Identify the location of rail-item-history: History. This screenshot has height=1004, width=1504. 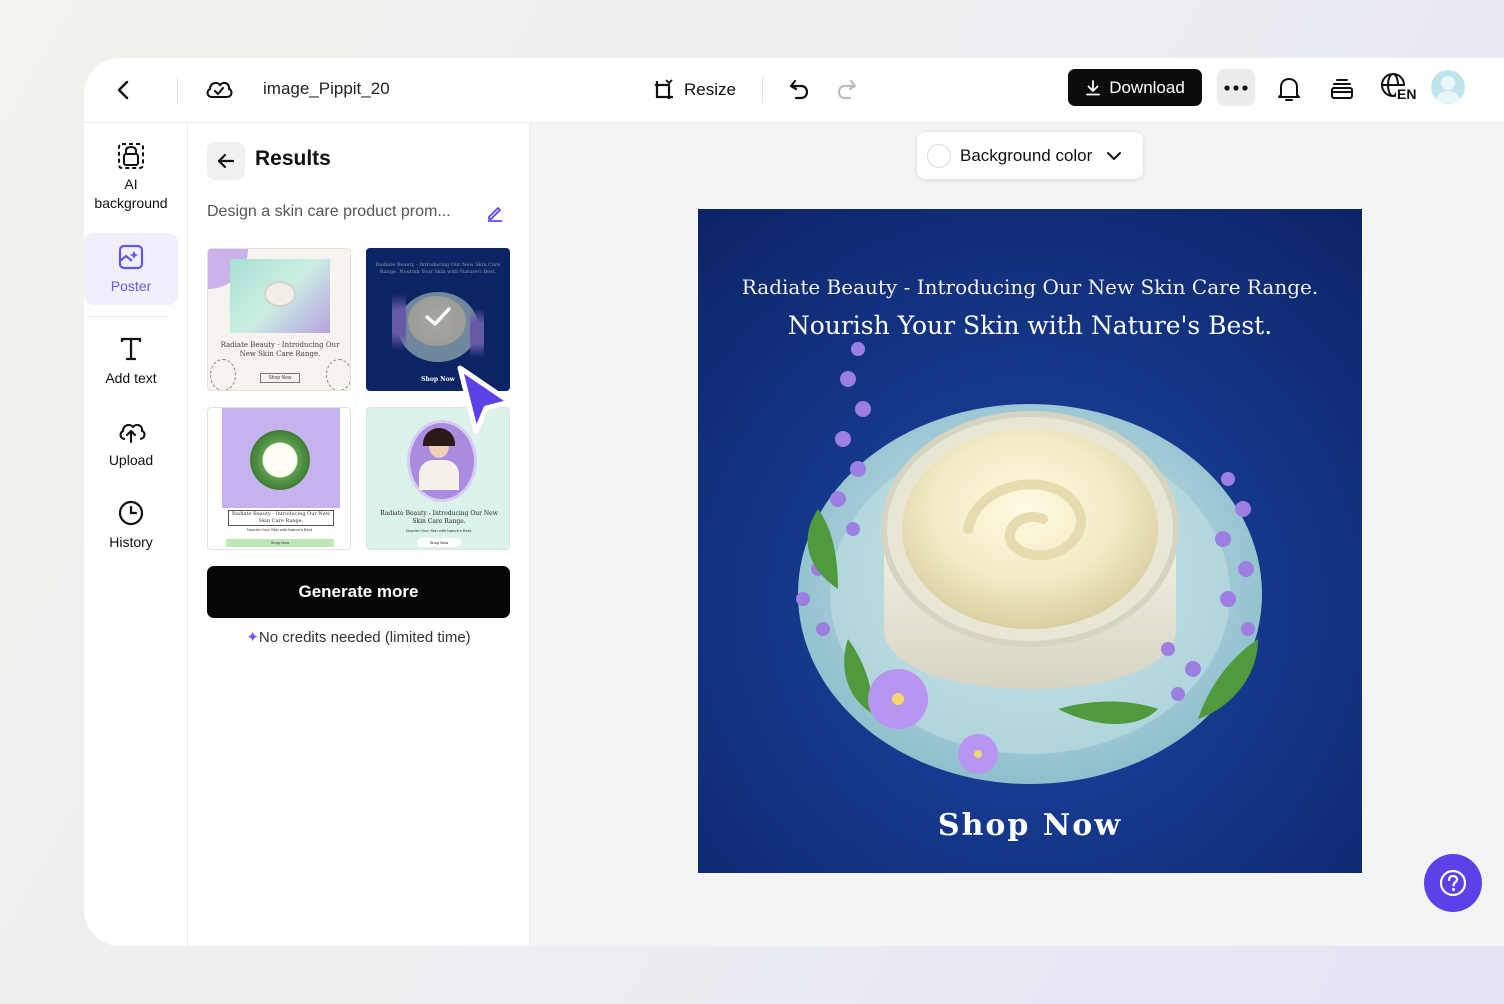
(131, 525).